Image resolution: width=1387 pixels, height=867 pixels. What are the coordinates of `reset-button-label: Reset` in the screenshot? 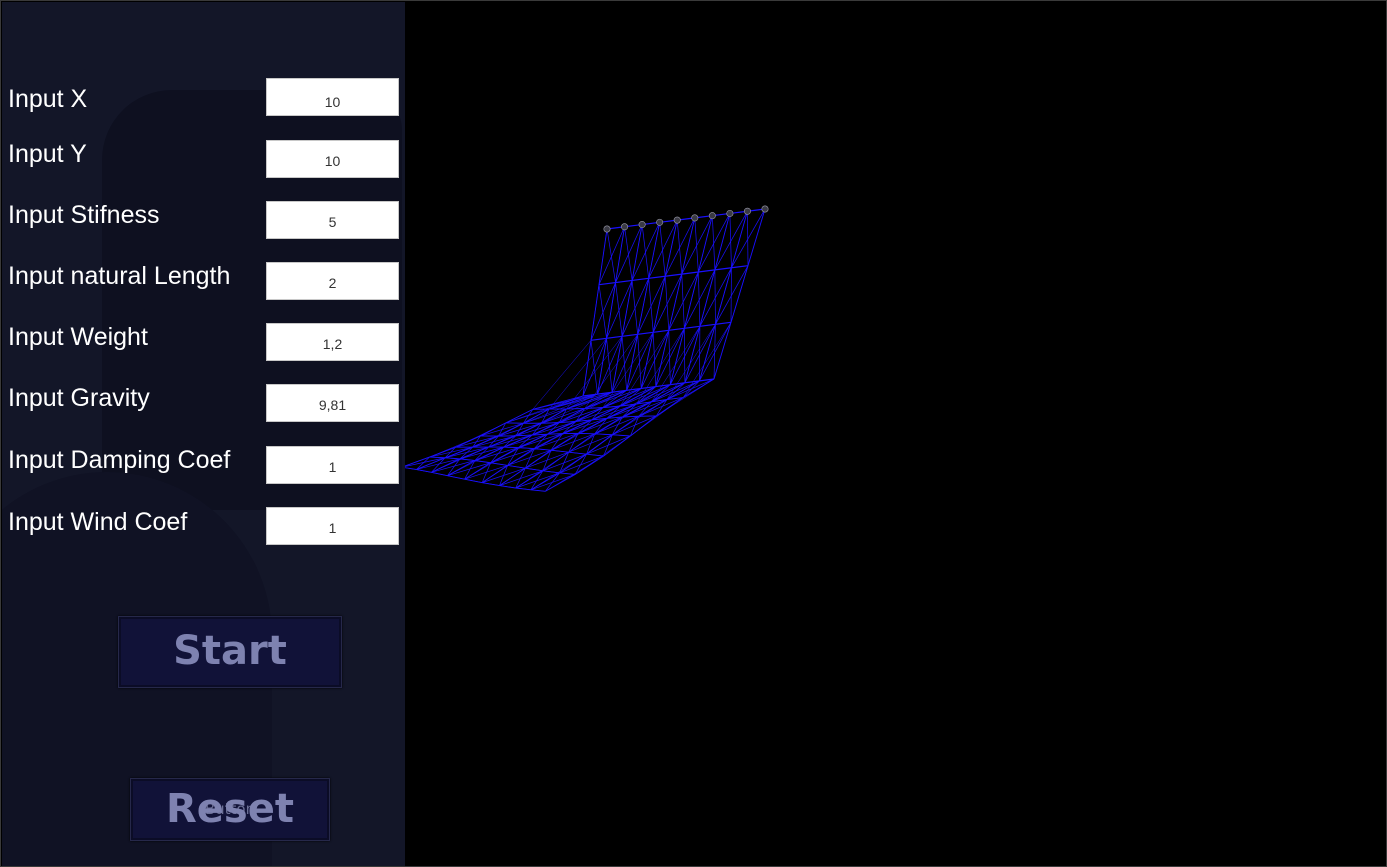 It's located at (230, 809).